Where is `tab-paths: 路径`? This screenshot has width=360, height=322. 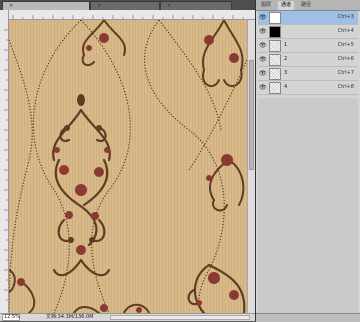 tab-paths: 路径 is located at coordinates (306, 5).